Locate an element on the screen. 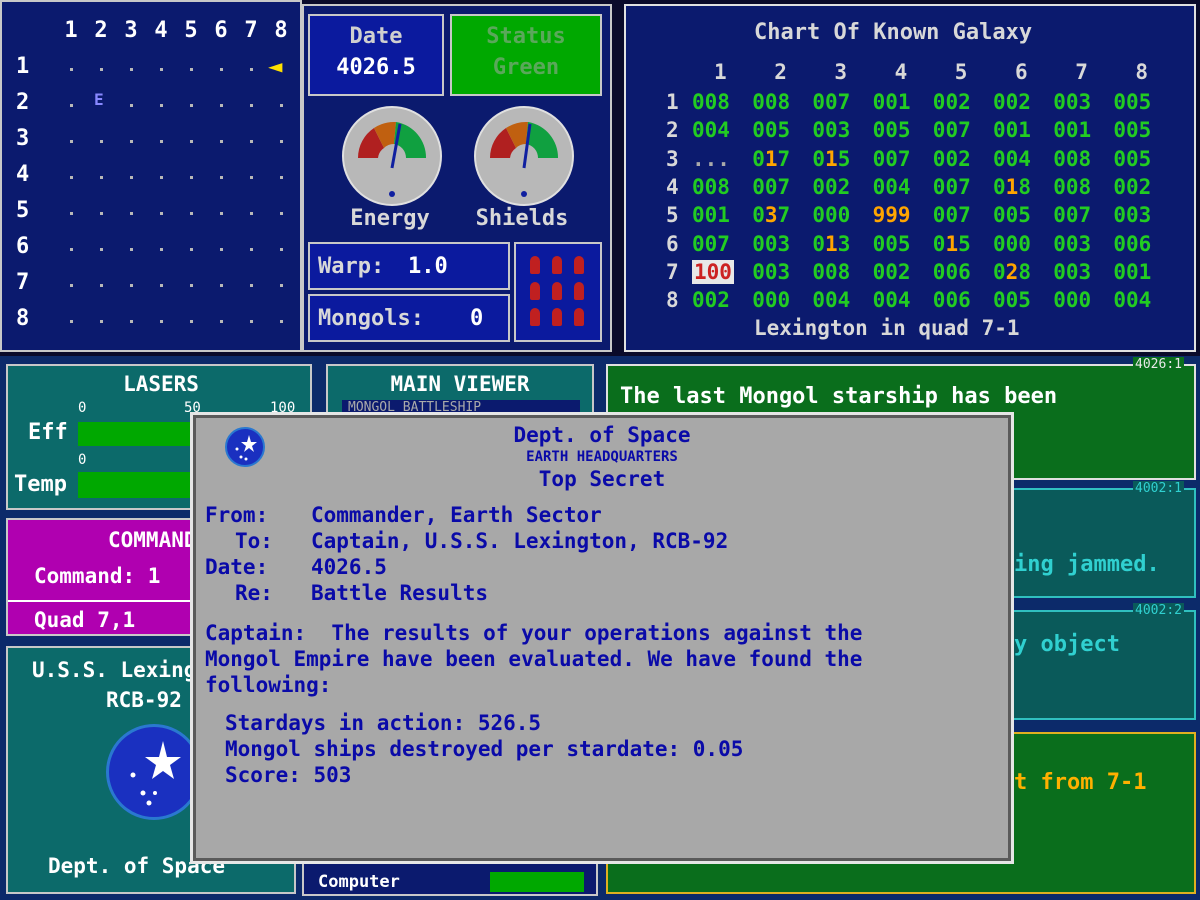 The width and height of the screenshot is (1200, 900). galaxy-quadrant-cell: 013 is located at coordinates (831, 244).